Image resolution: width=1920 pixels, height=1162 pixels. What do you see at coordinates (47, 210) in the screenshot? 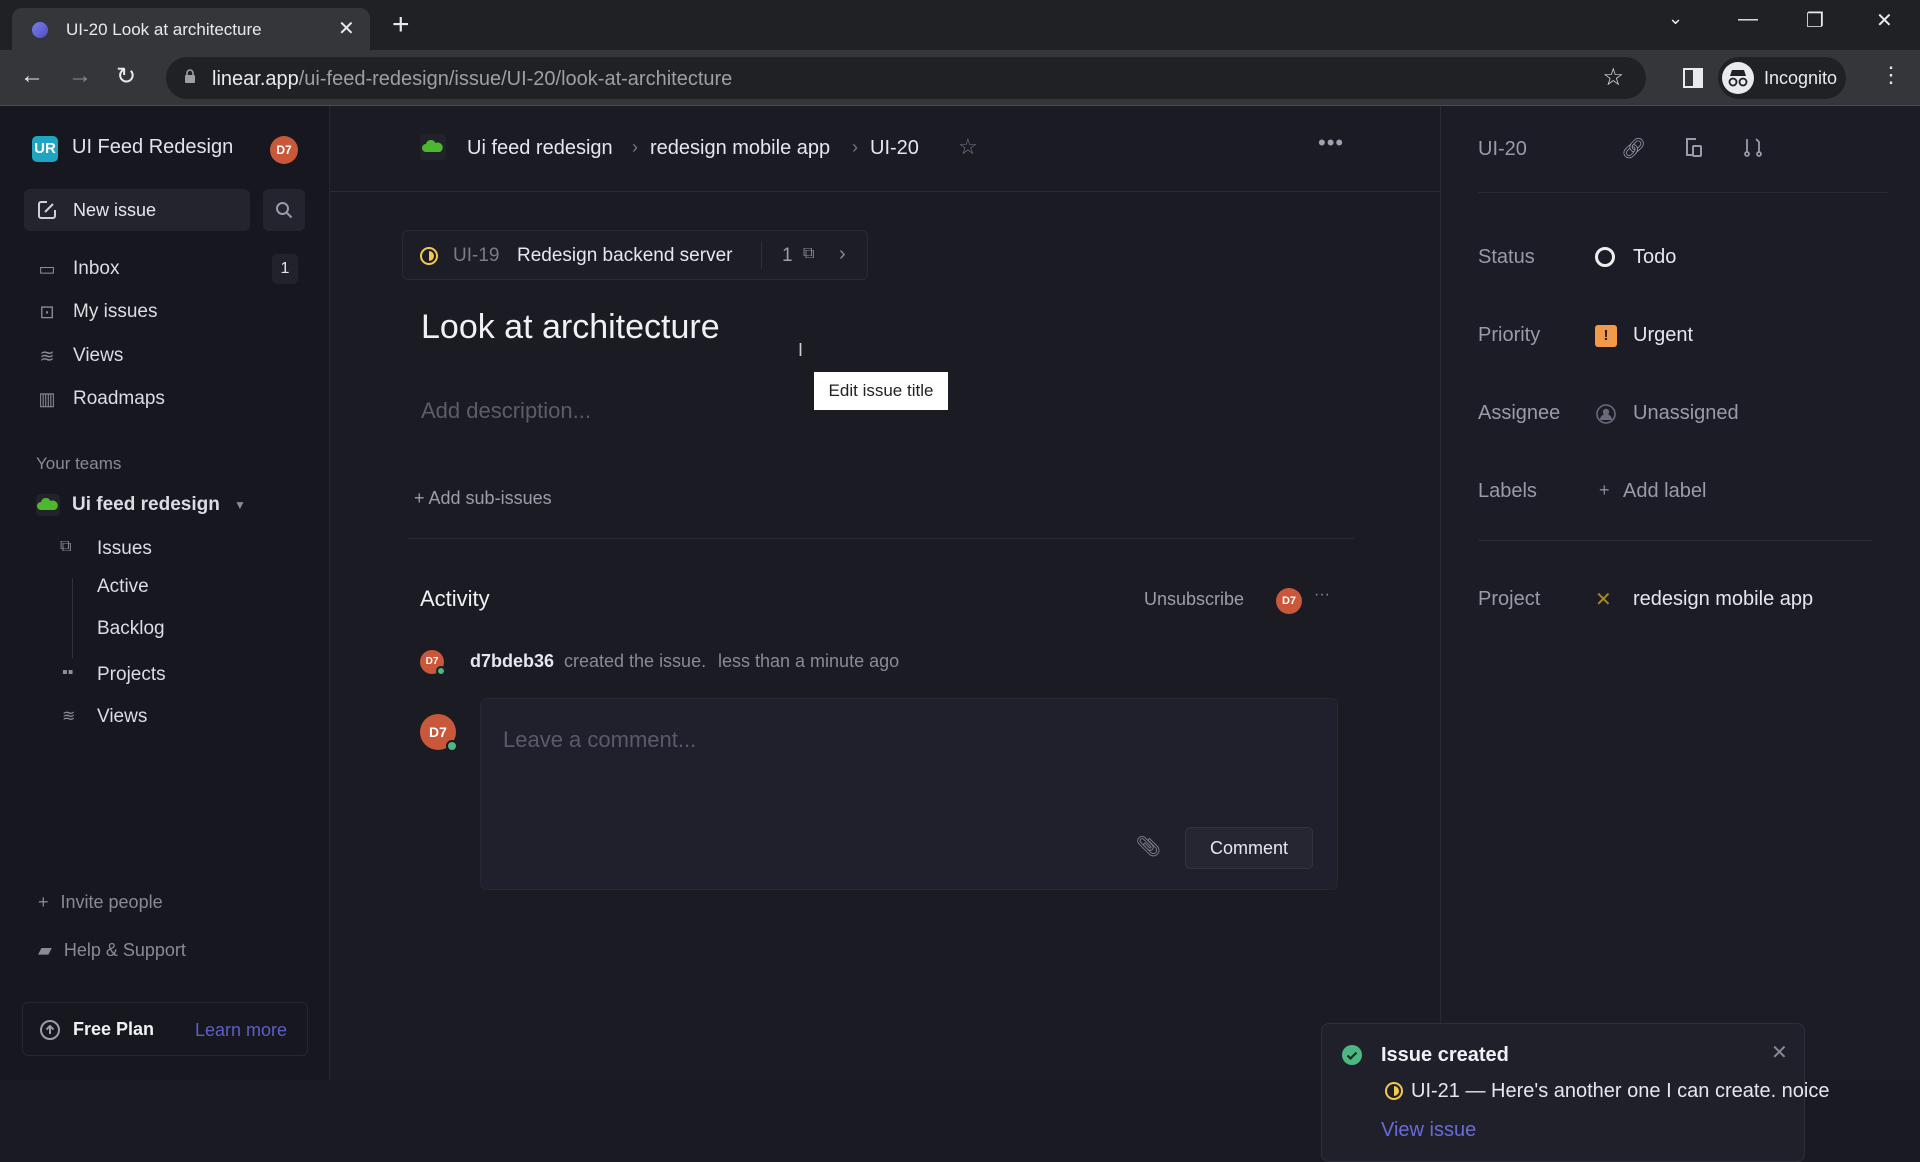
I see `compose-icon` at bounding box center [47, 210].